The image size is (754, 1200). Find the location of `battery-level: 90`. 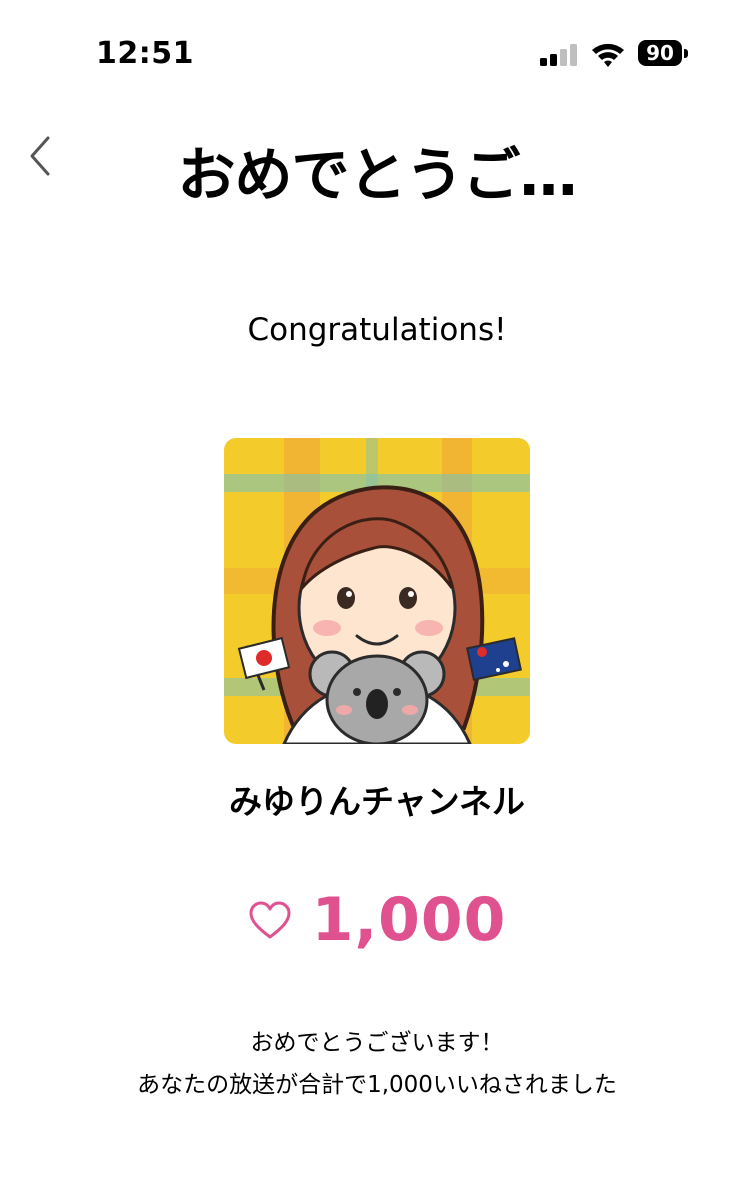

battery-level: 90 is located at coordinates (660, 53).